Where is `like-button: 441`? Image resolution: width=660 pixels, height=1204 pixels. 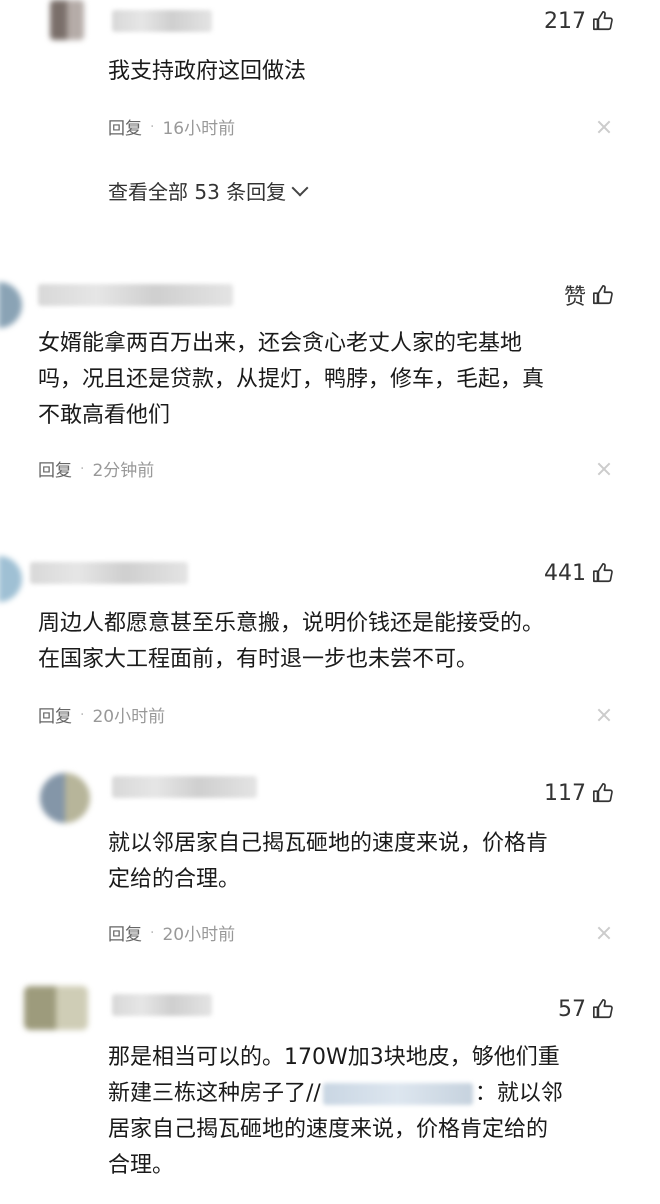 like-button: 441 is located at coordinates (579, 573).